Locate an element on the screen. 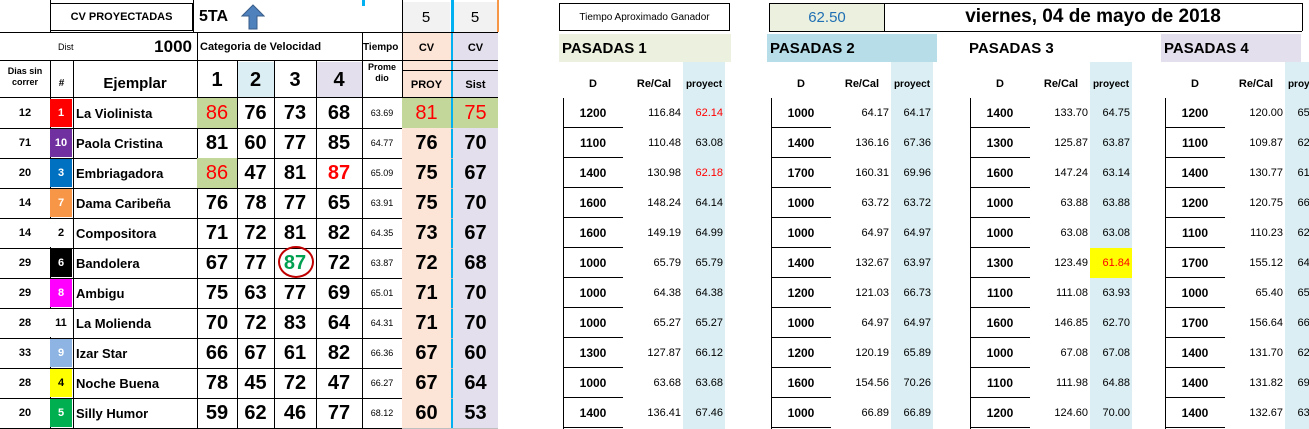 This screenshot has width=1309, height=429. proyect-cell: 70.00 is located at coordinates (1116, 413).